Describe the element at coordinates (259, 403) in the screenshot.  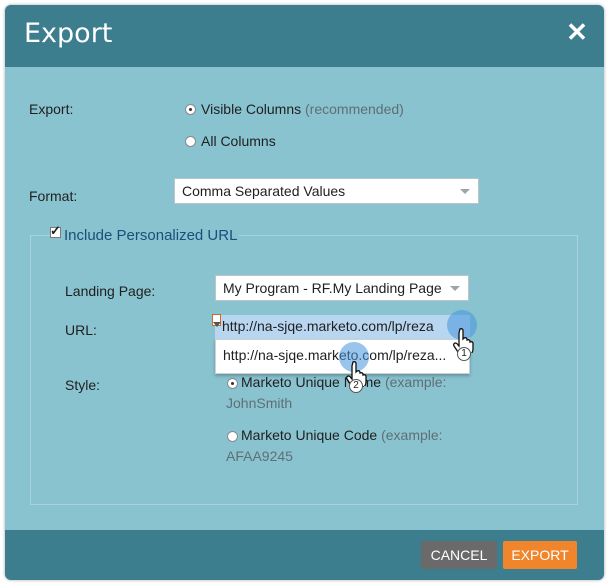
I see `marketo-unique-name-example: JohnSmith` at that location.